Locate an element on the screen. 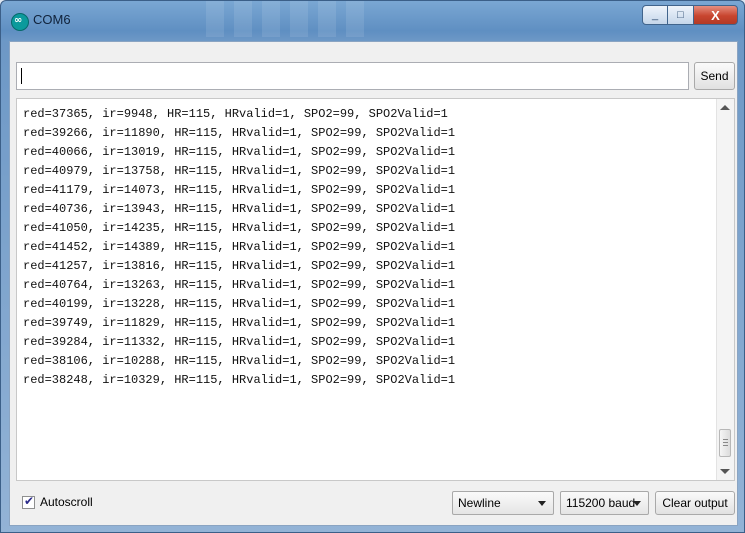  send-input is located at coordinates (352, 76).